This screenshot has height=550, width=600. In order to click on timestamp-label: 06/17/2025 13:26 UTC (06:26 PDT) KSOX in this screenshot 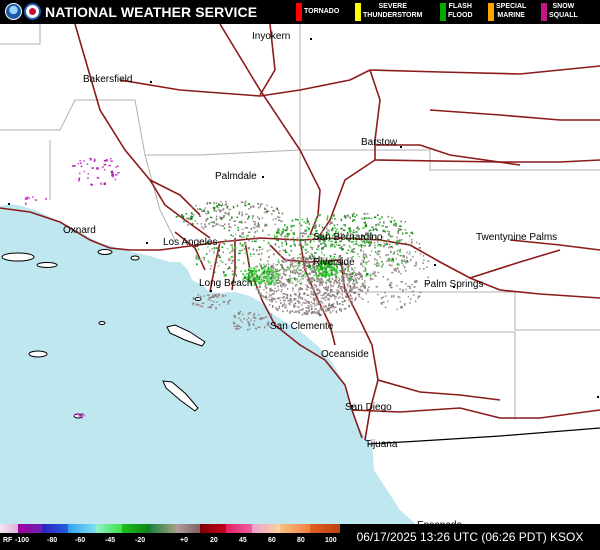, I will do `click(470, 537)`.